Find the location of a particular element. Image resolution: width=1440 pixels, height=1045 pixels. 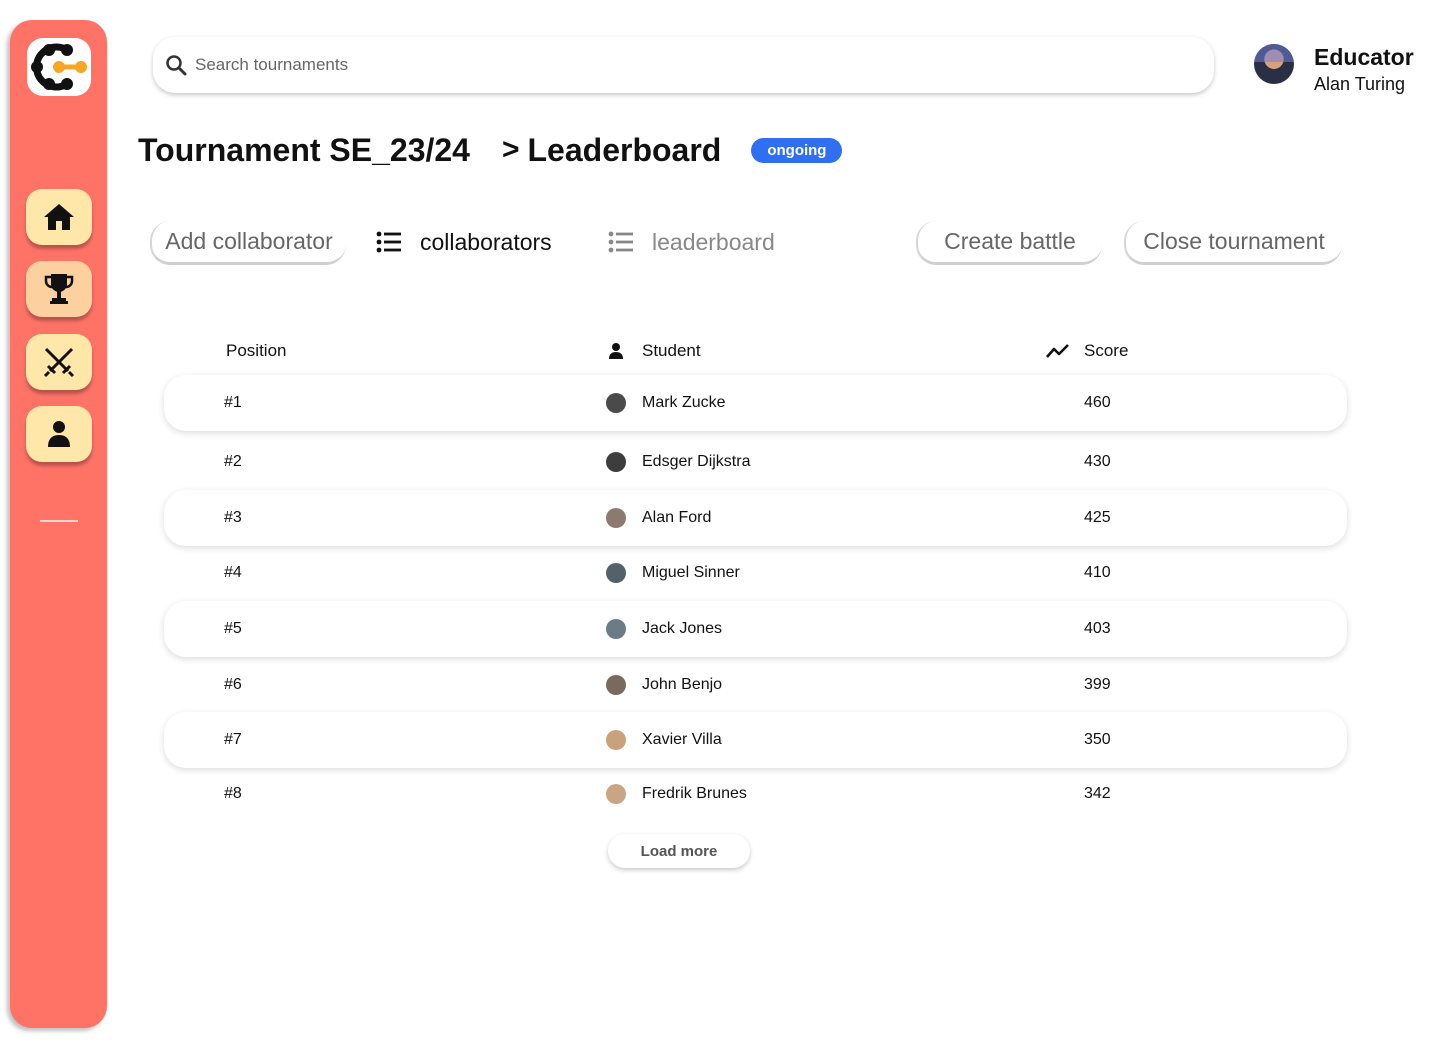

row-position: #1 is located at coordinates (233, 402).